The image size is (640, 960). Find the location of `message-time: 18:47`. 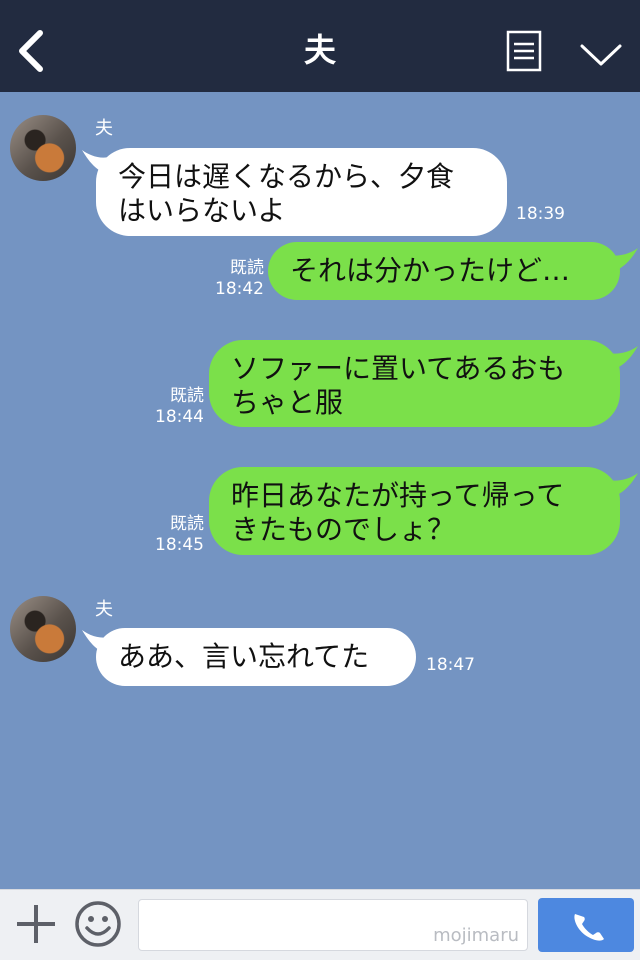

message-time: 18:47 is located at coordinates (450, 665).